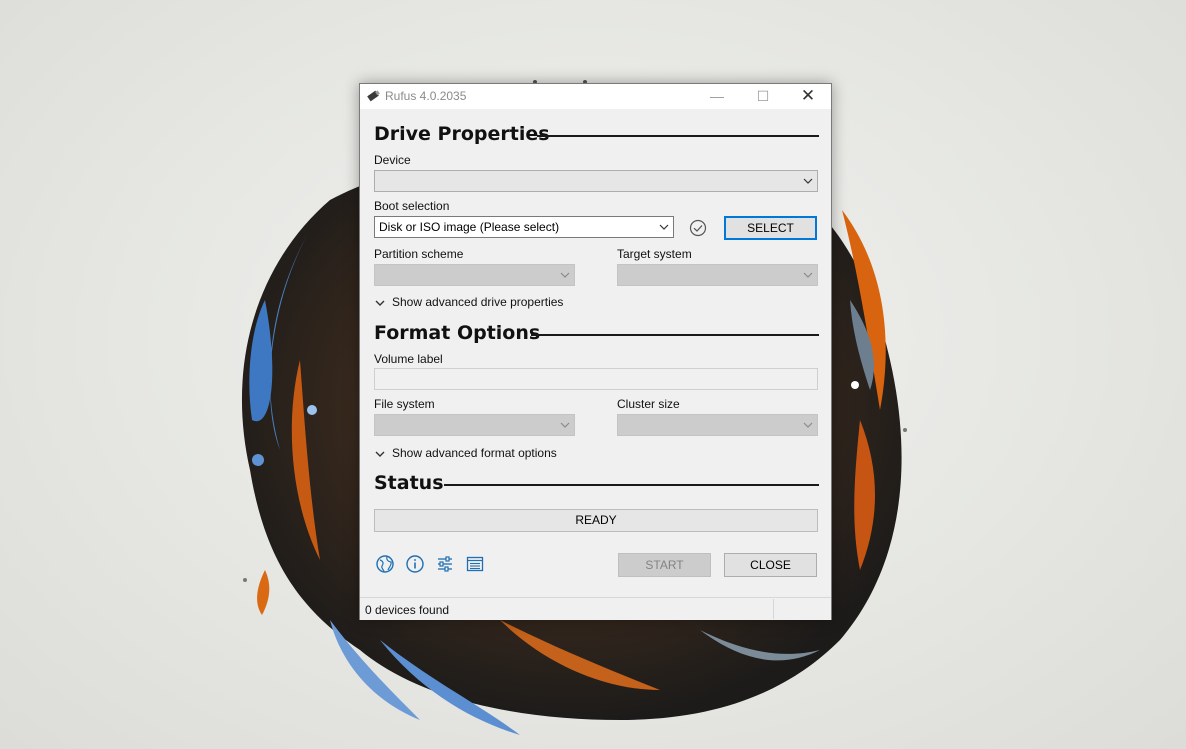 This screenshot has height=749, width=1186. What do you see at coordinates (717, 275) in the screenshot?
I see `target-system-dropdown` at bounding box center [717, 275].